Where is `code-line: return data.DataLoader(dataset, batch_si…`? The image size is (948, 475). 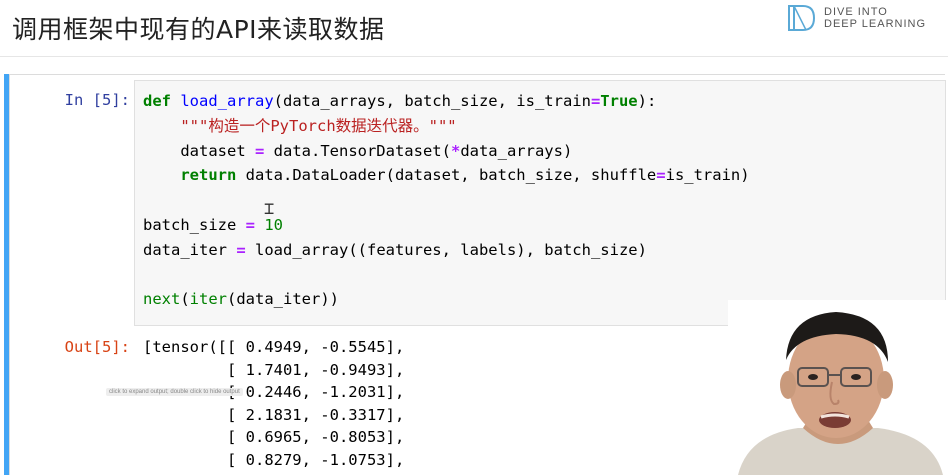
code-line: return data.DataLoader(dataset, batch_si… is located at coordinates (465, 175).